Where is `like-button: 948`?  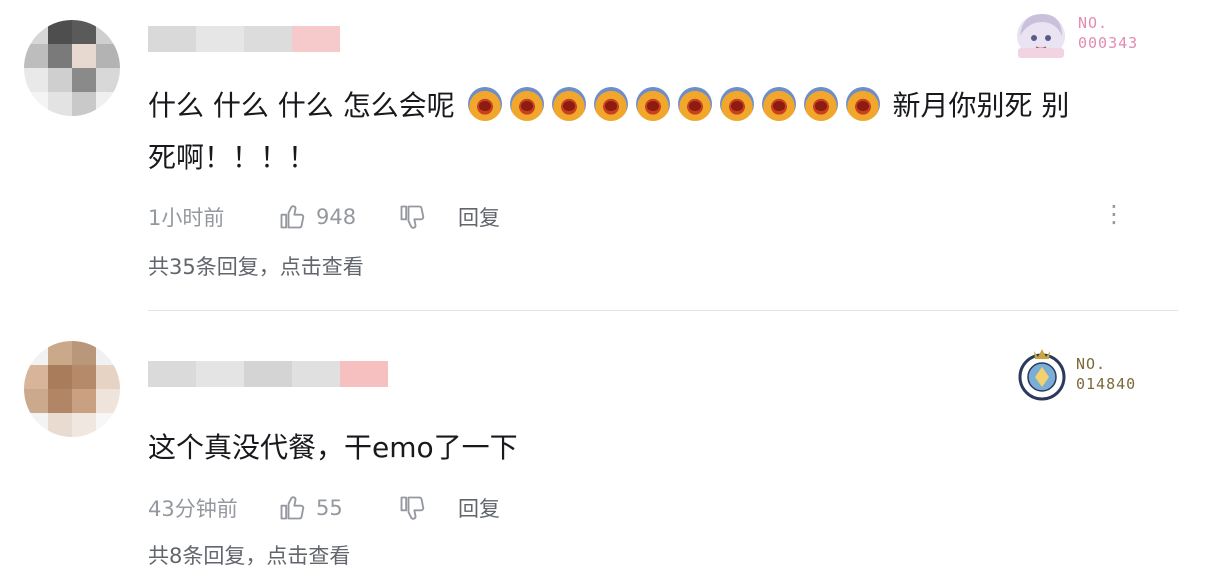
like-button: 948 is located at coordinates (338, 217).